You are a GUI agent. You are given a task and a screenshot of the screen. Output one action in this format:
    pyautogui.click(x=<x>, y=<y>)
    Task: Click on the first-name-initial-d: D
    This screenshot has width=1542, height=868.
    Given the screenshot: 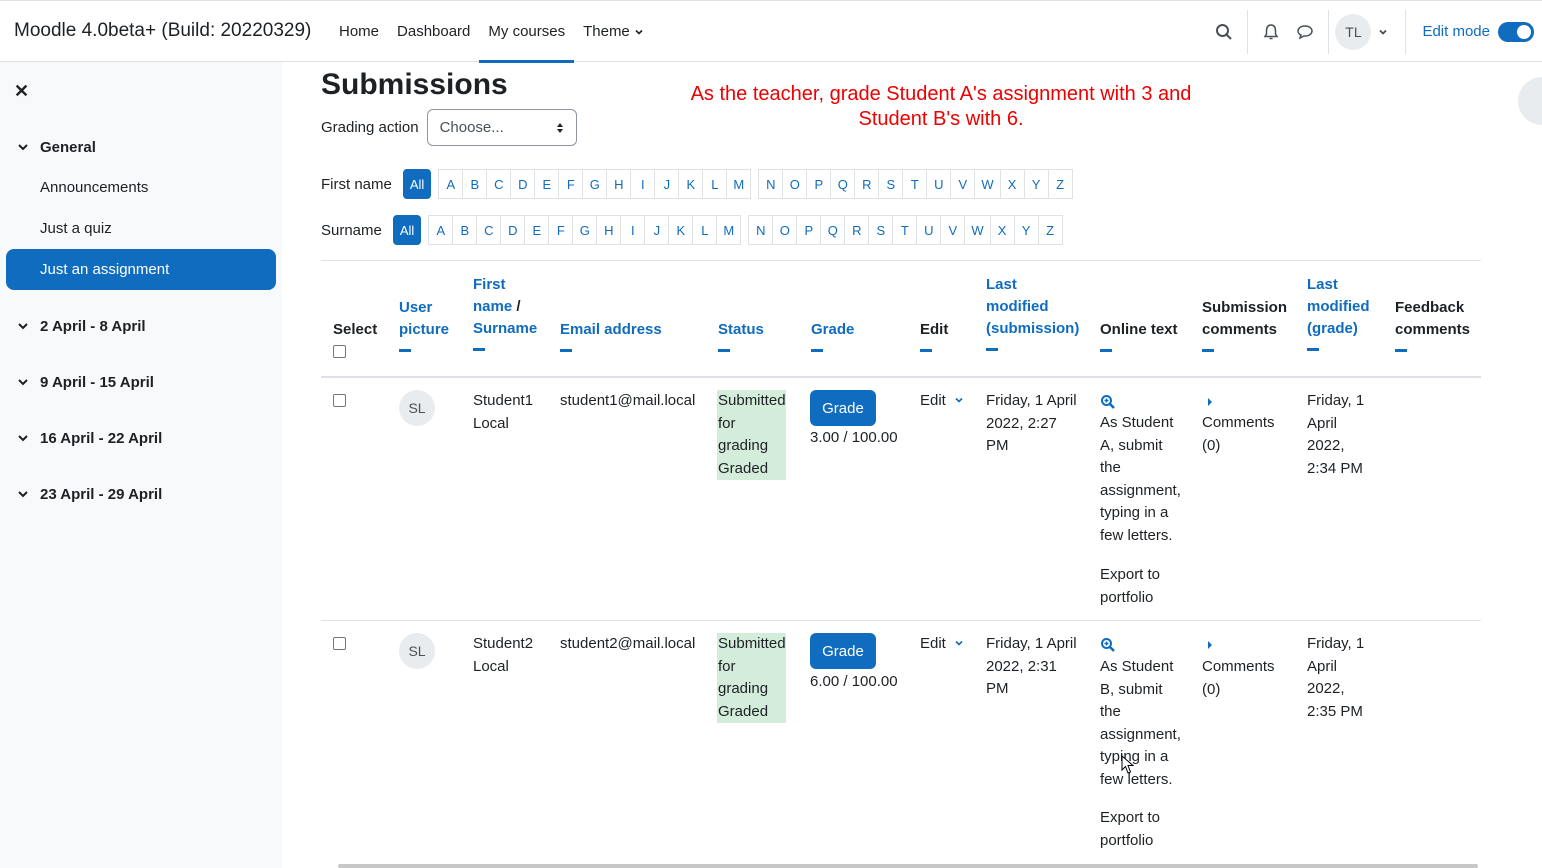 What is the action you would take?
    pyautogui.click(x=523, y=184)
    